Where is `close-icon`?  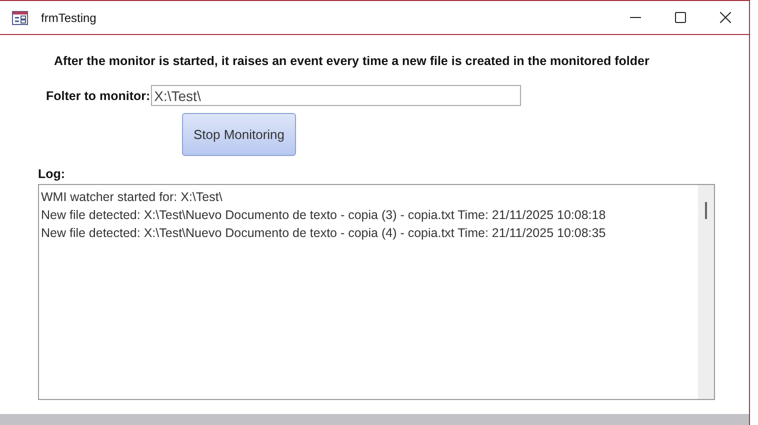
close-icon is located at coordinates (725, 17).